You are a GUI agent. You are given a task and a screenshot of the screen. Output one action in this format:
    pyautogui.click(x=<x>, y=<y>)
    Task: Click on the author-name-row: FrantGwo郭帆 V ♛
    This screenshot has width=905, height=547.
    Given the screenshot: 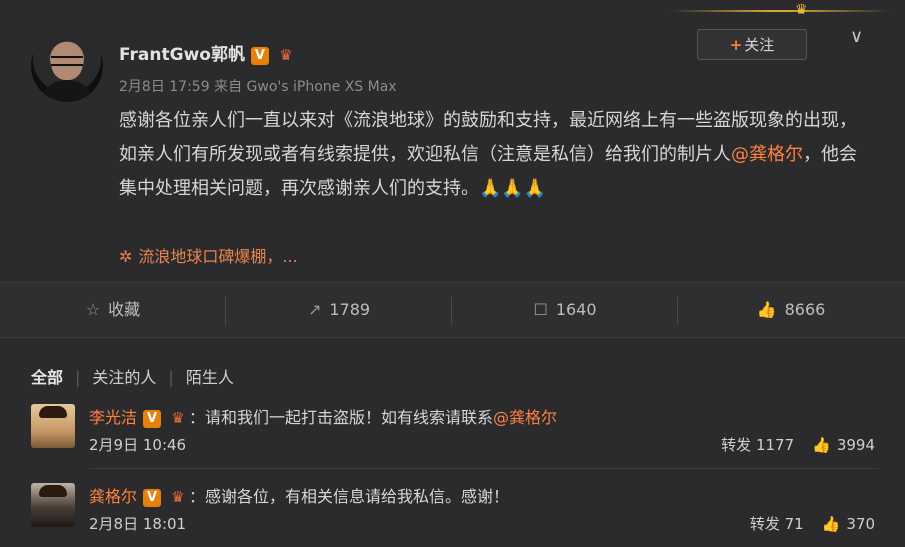 What is the action you would take?
    pyautogui.click(x=208, y=52)
    